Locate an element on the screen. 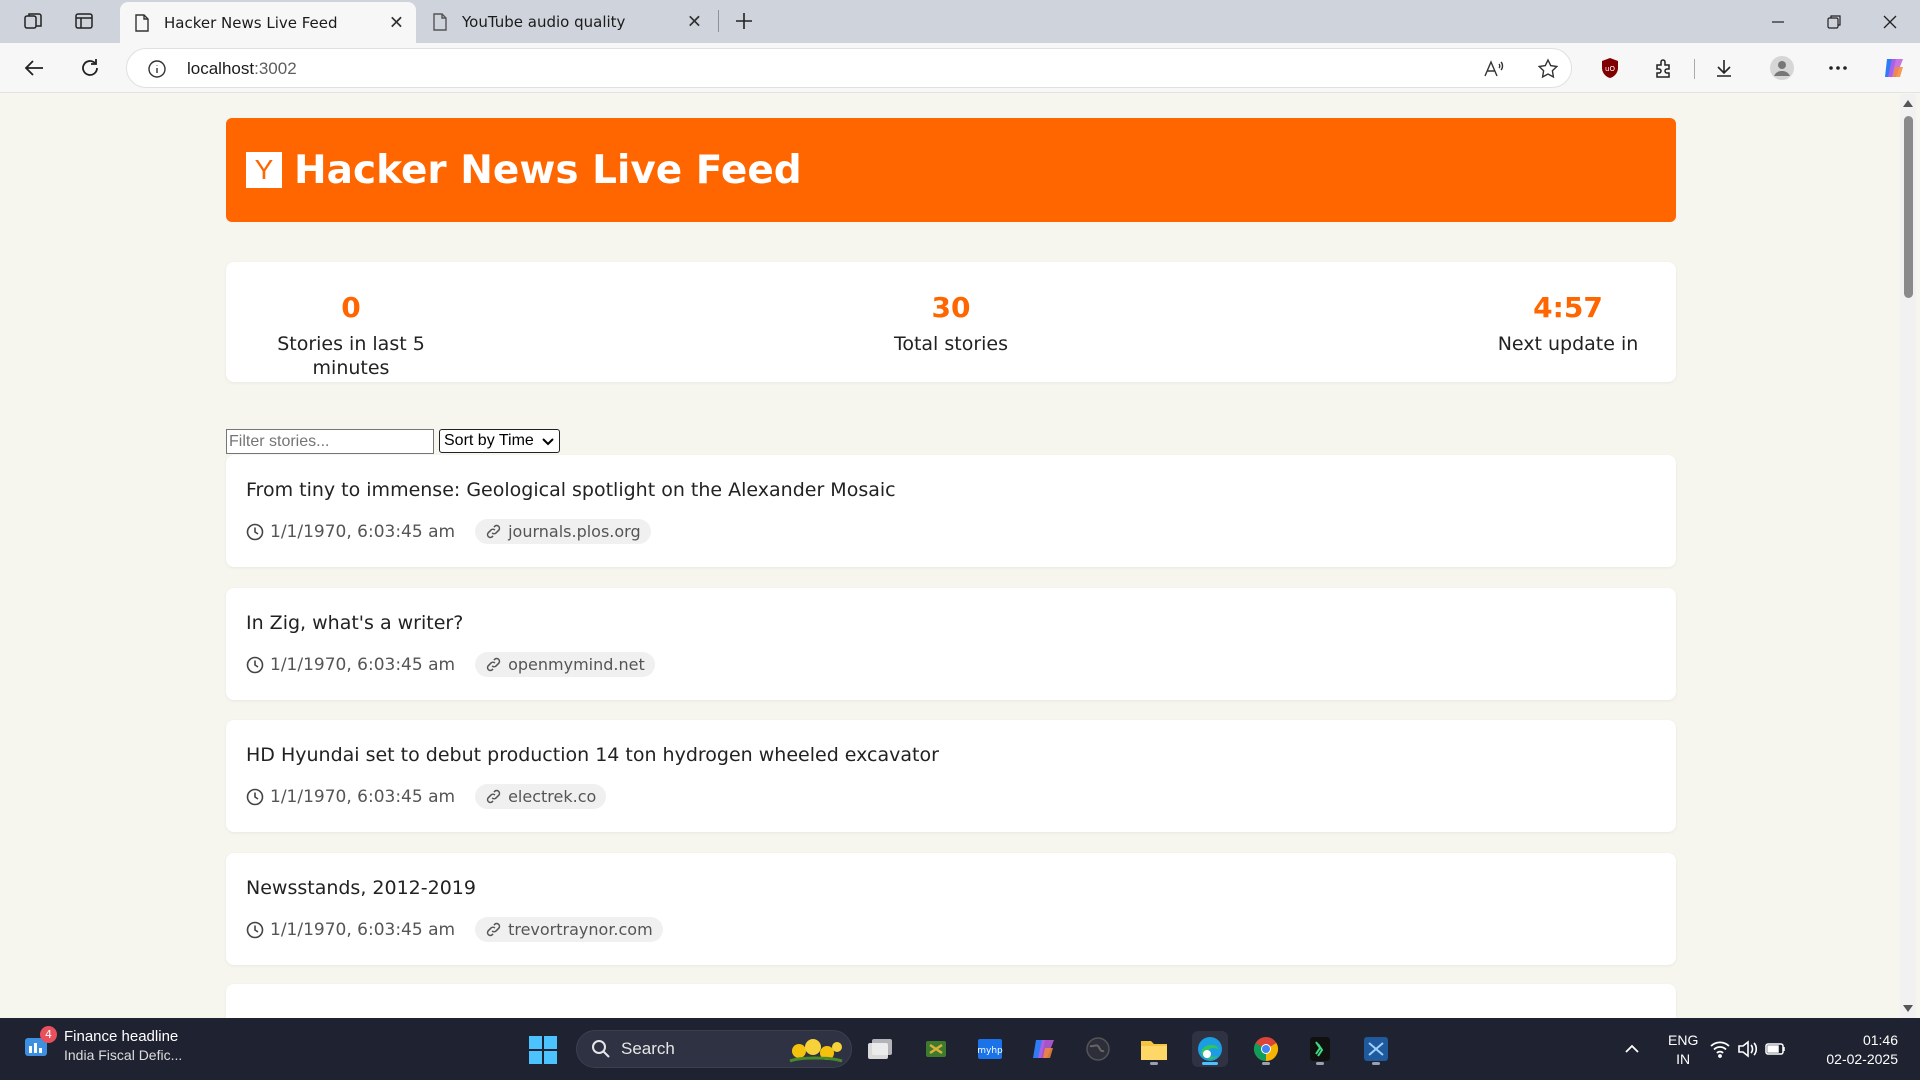  filter-stories-input is located at coordinates (330, 441).